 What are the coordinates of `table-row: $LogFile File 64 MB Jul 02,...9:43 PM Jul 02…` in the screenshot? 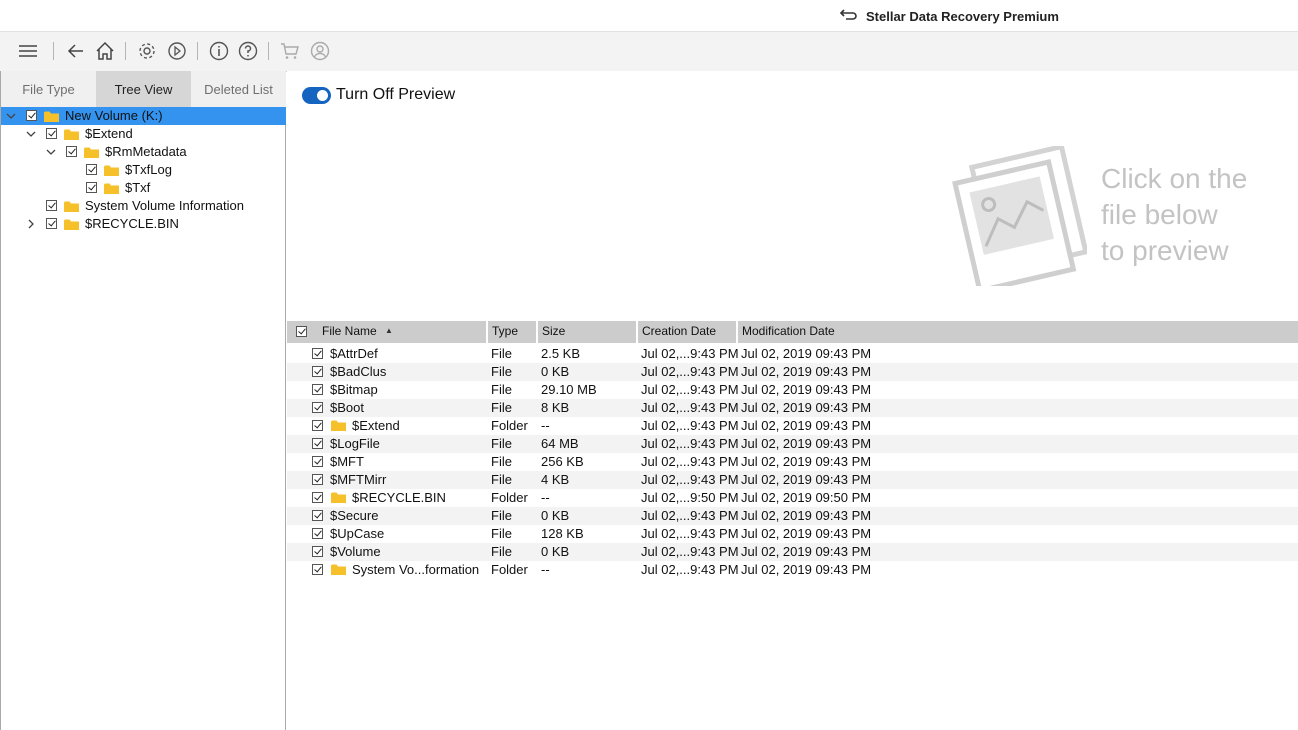 It's located at (792, 444).